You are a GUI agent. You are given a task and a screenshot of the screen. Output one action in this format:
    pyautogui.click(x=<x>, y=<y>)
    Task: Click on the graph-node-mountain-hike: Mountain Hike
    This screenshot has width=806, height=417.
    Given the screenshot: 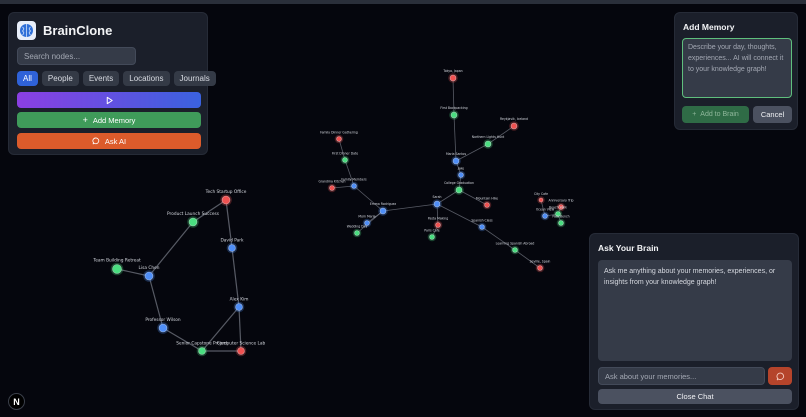 What is the action you would take?
    pyautogui.click(x=487, y=203)
    